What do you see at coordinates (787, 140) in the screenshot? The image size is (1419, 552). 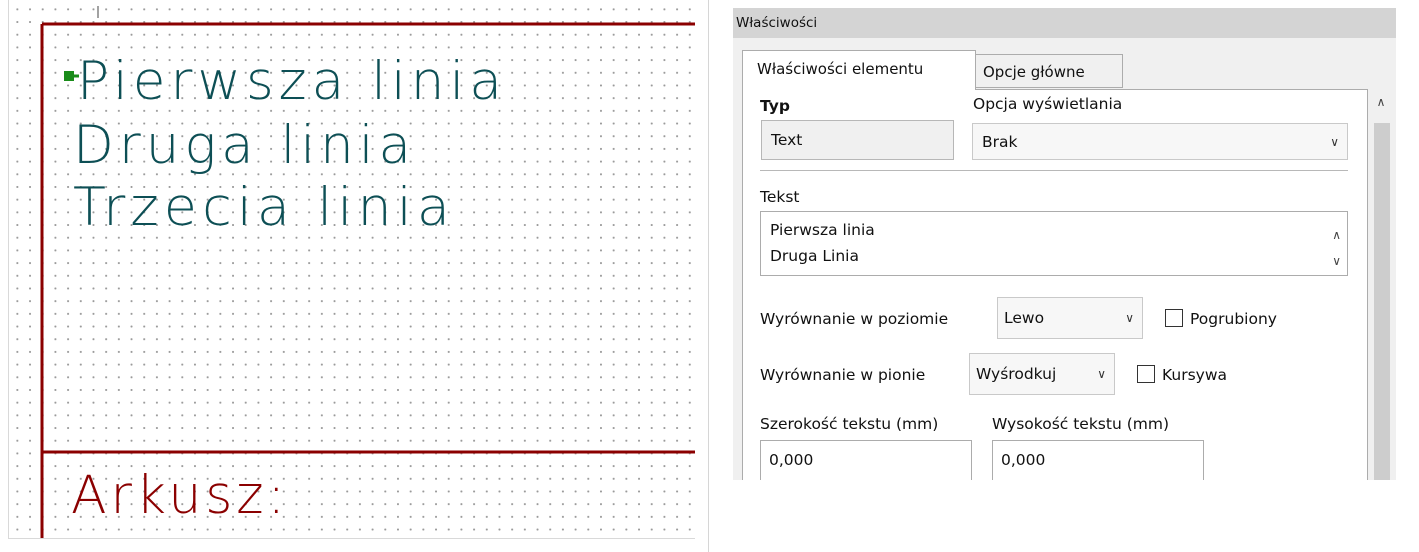 I see `type-value: Text` at bounding box center [787, 140].